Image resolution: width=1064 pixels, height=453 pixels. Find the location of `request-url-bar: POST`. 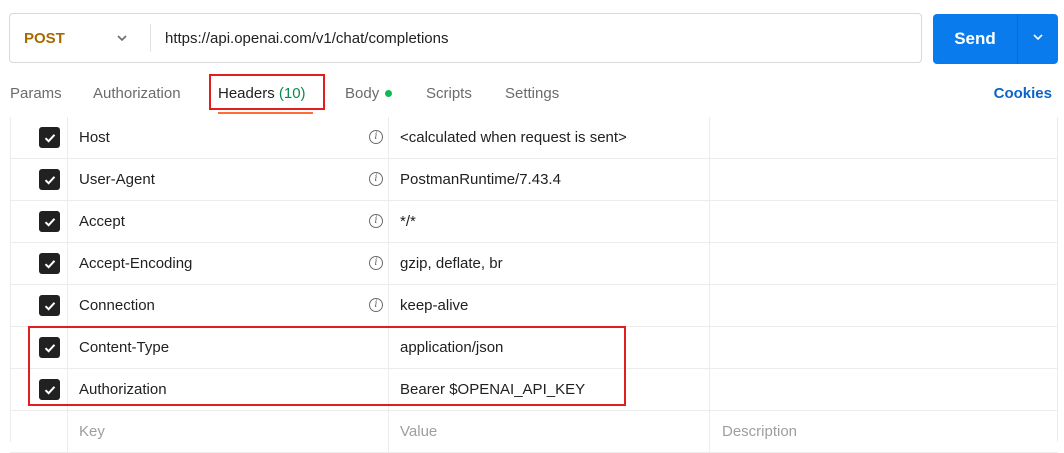

request-url-bar: POST is located at coordinates (465, 38).